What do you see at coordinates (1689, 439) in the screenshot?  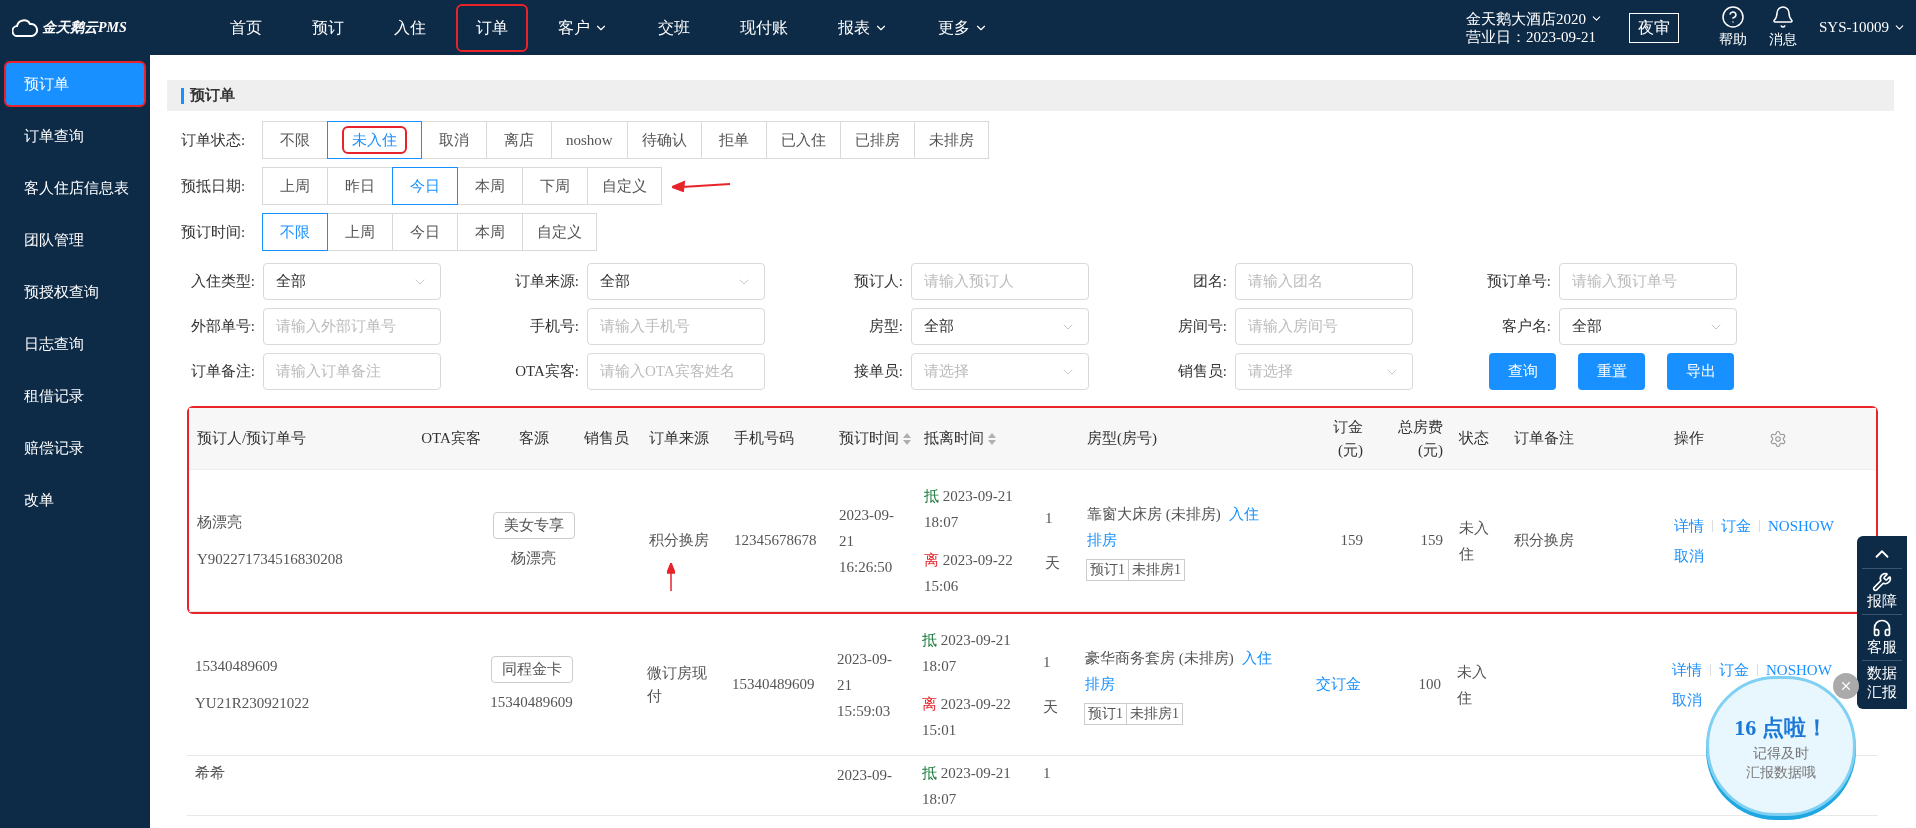 I see `column-header: 操作` at bounding box center [1689, 439].